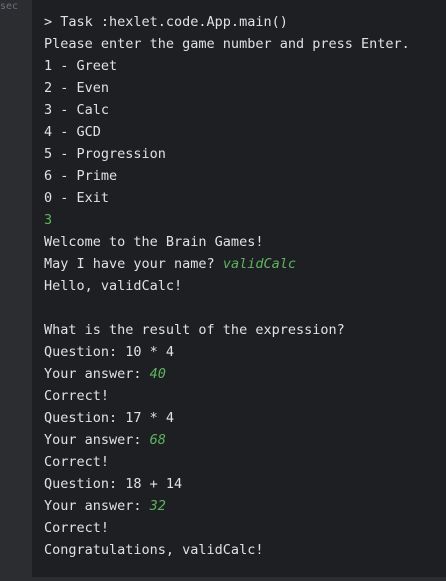  I want to click on console-line-text: Hello, validCalc!, so click(113, 286).